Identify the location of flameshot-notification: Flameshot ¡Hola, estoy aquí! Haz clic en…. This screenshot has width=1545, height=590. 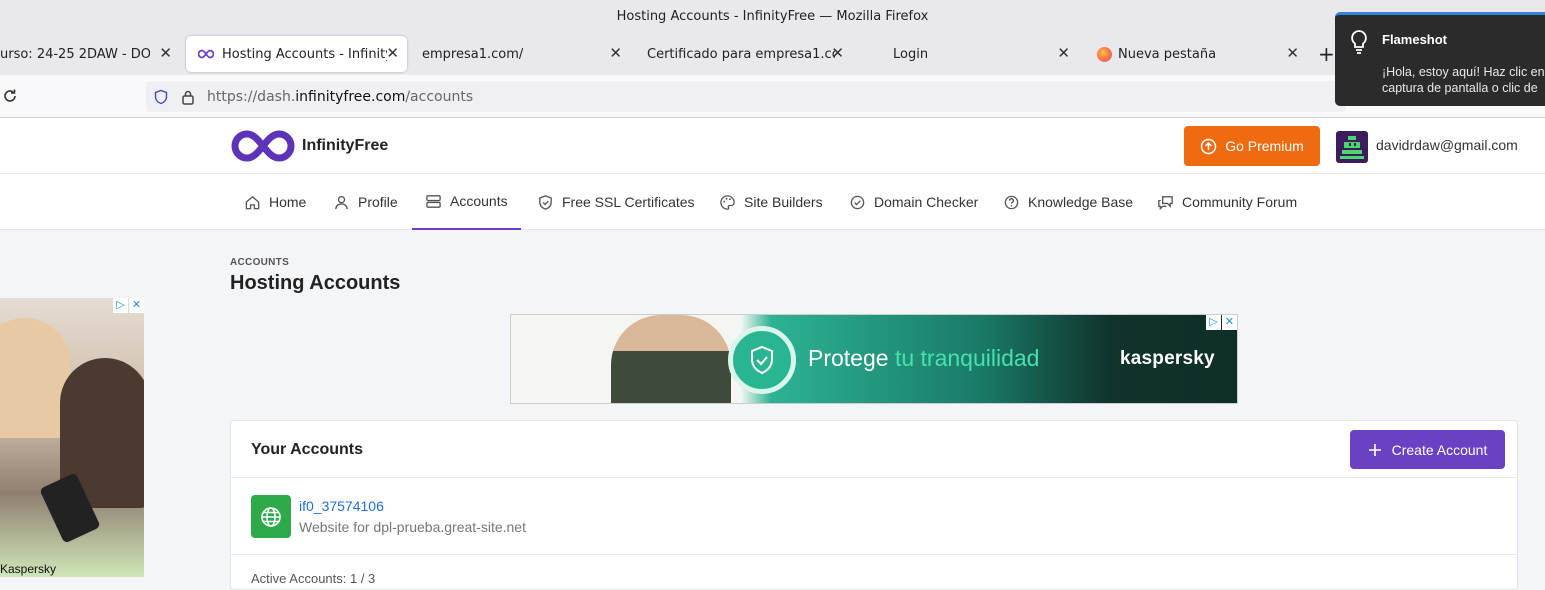
(1440, 59).